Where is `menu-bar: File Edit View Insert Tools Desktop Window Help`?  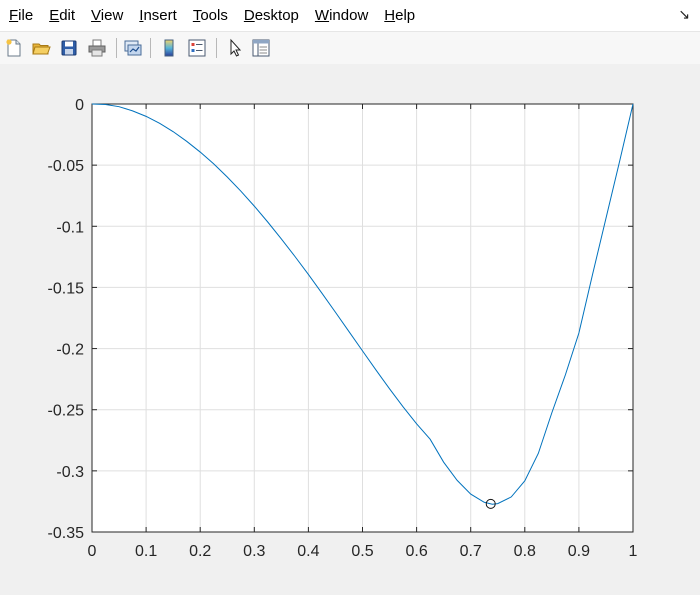
menu-bar: File Edit View Insert Tools Desktop Window Help is located at coordinates (350, 15).